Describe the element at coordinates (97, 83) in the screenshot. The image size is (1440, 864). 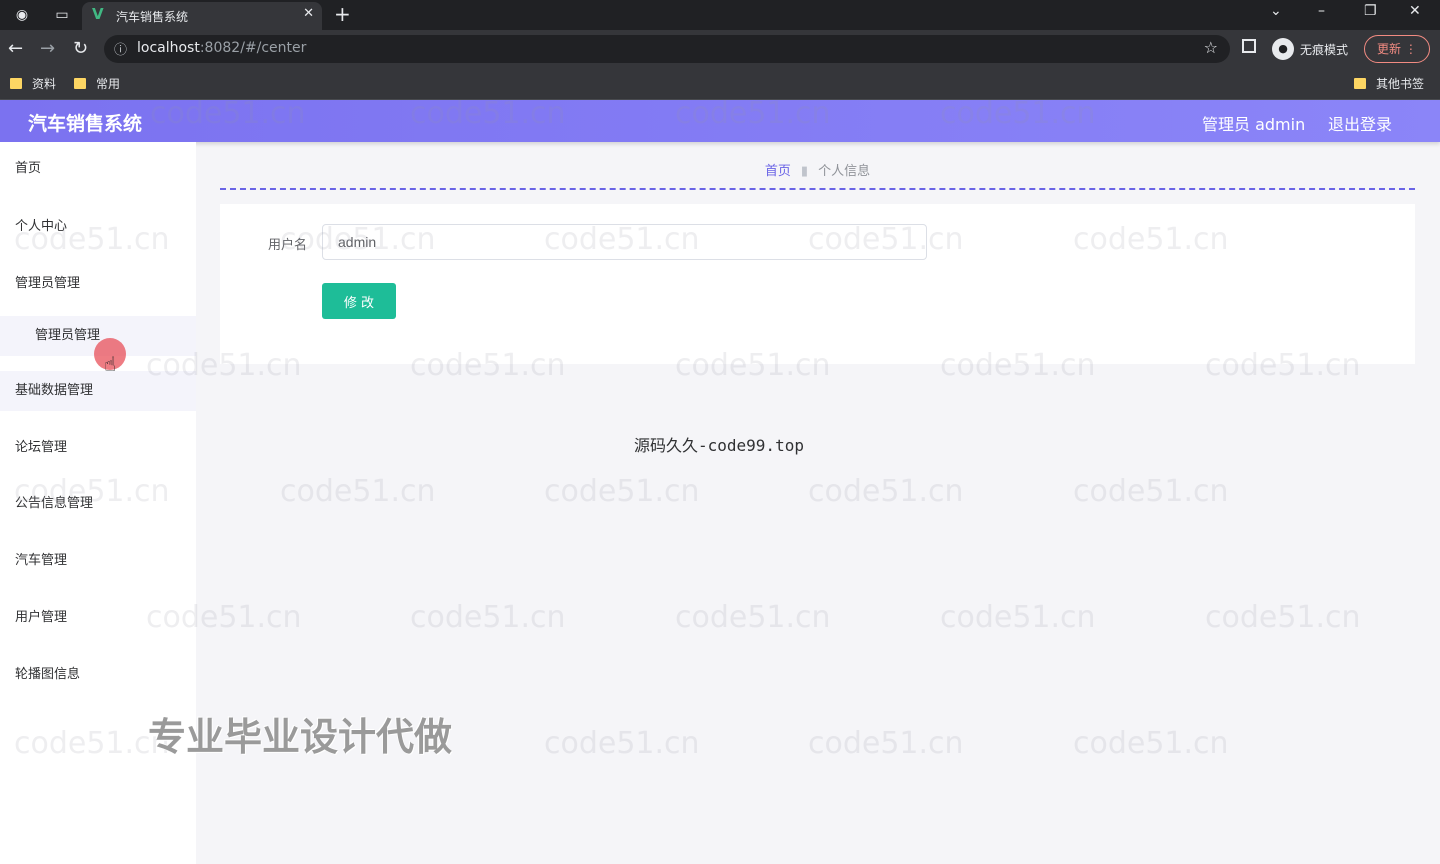
I see `bookmark-folder: 常用` at that location.